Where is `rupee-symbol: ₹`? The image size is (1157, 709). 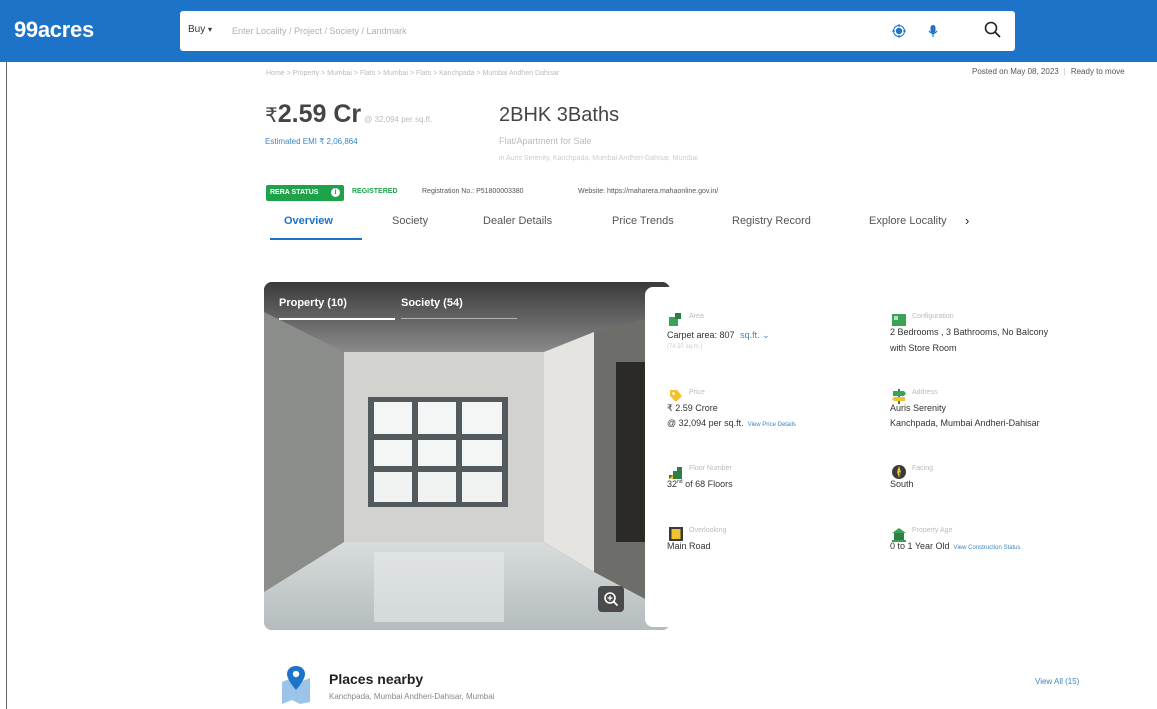
rupee-symbol: ₹ is located at coordinates (271, 116).